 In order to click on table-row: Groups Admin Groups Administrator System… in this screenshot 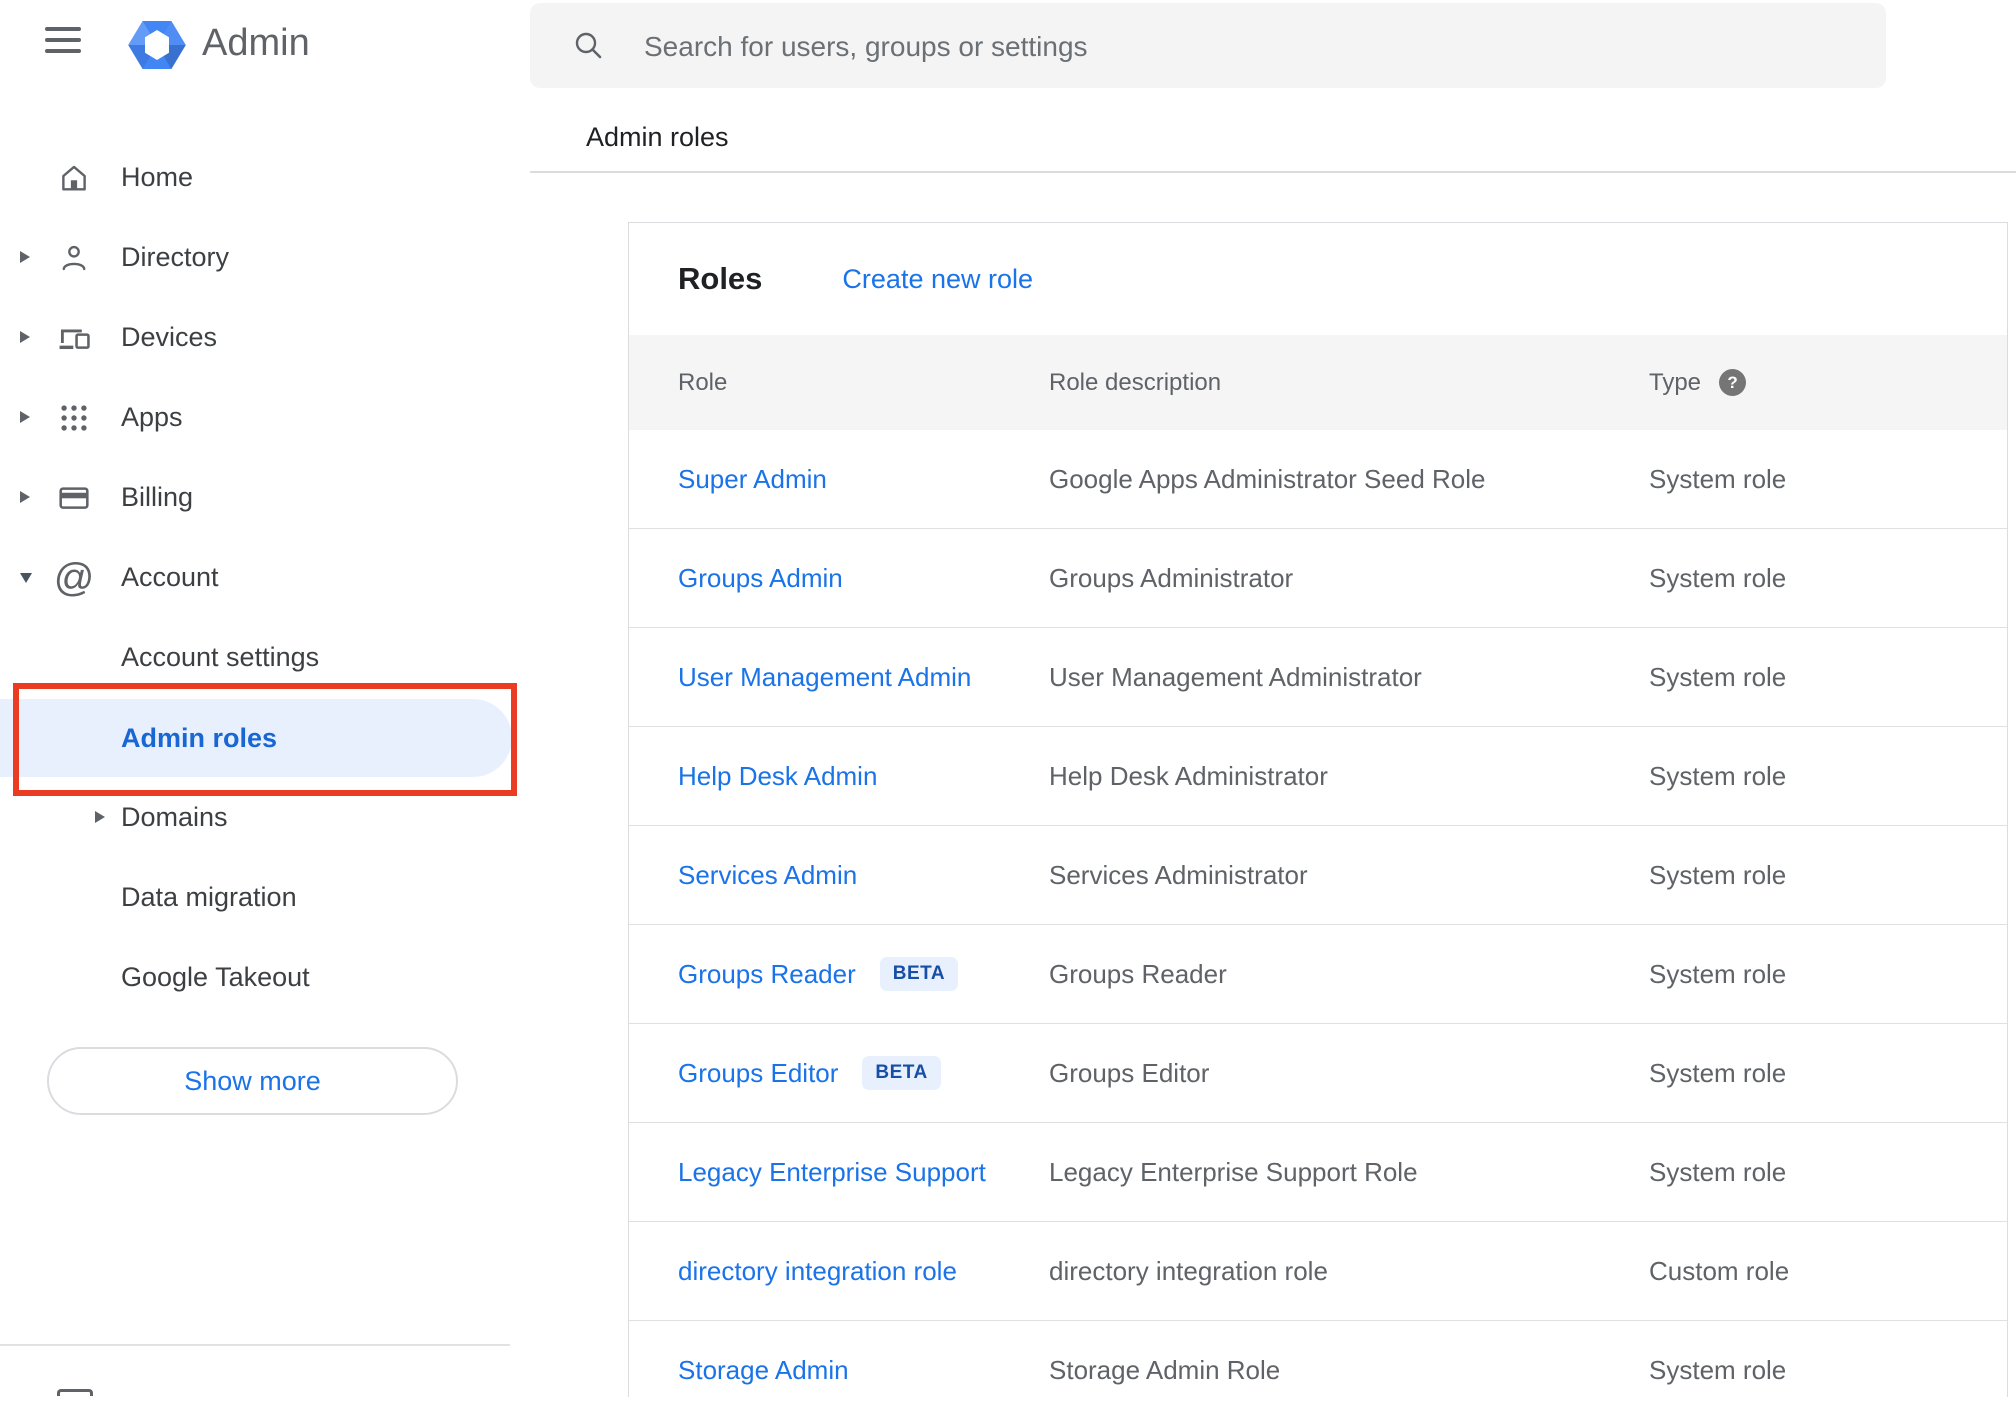, I will do `click(1318, 577)`.